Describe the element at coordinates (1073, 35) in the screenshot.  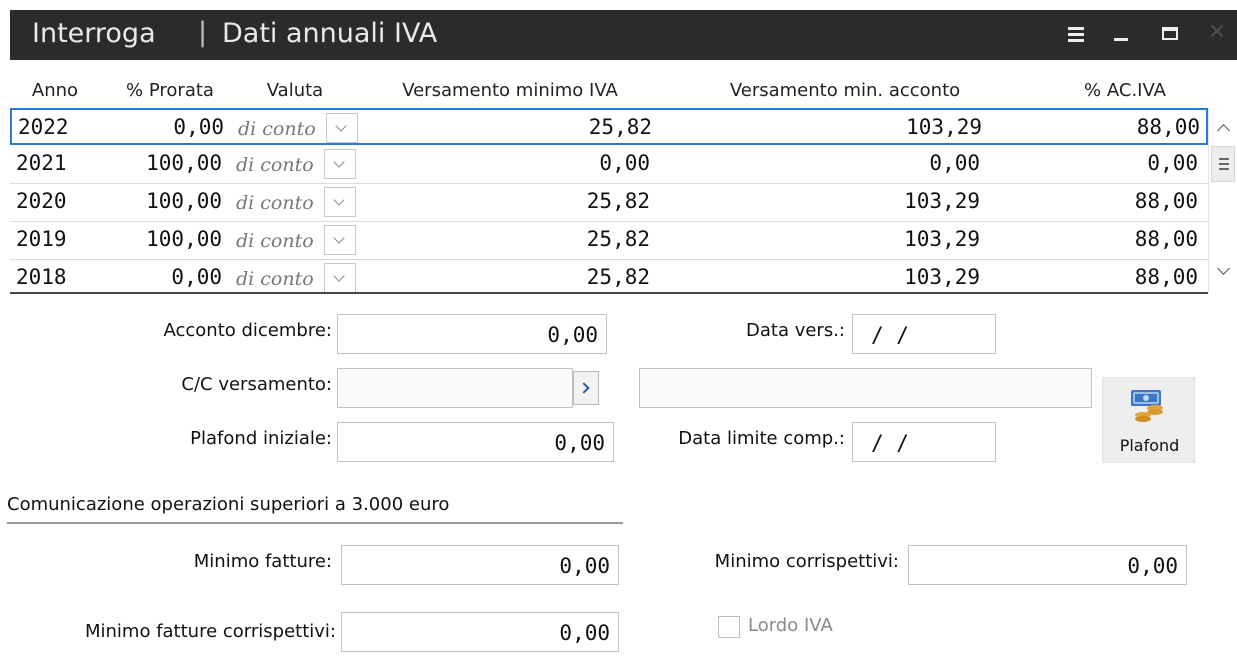
I see `menu-icon` at that location.